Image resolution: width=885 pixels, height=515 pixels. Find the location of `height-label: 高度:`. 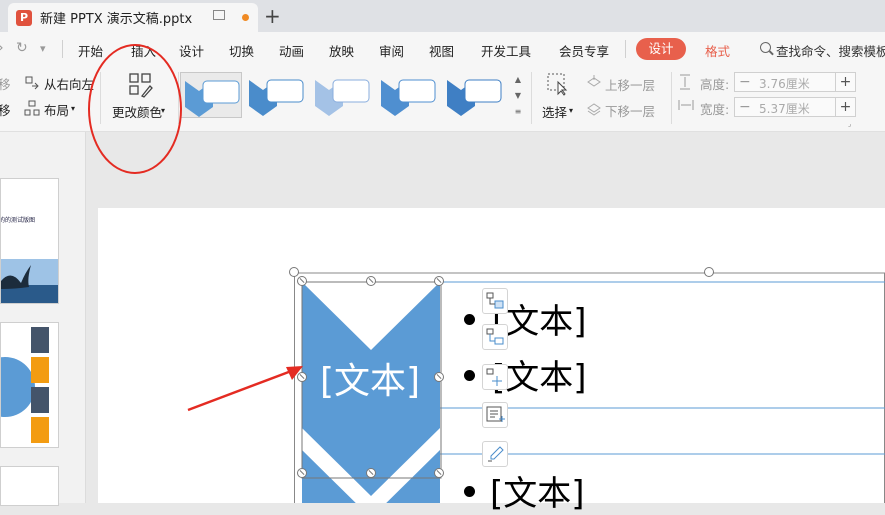

height-label: 高度: is located at coordinates (715, 84).